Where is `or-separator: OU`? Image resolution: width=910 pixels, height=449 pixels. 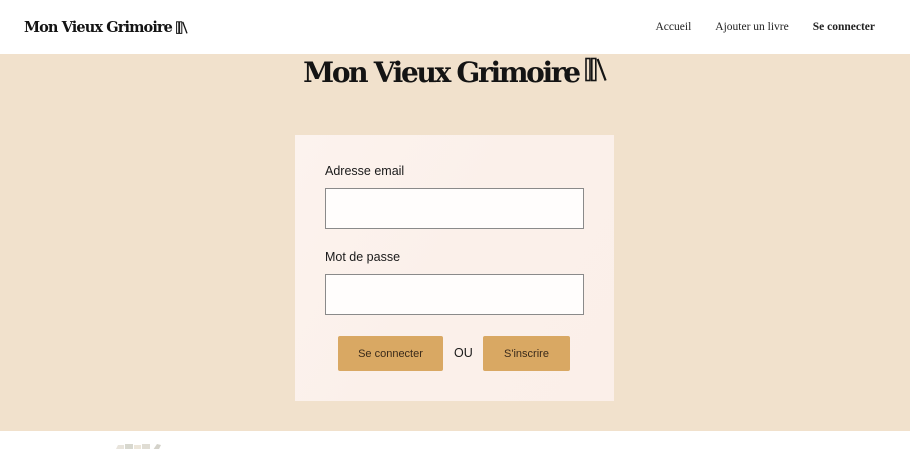
or-separator: OU is located at coordinates (463, 353).